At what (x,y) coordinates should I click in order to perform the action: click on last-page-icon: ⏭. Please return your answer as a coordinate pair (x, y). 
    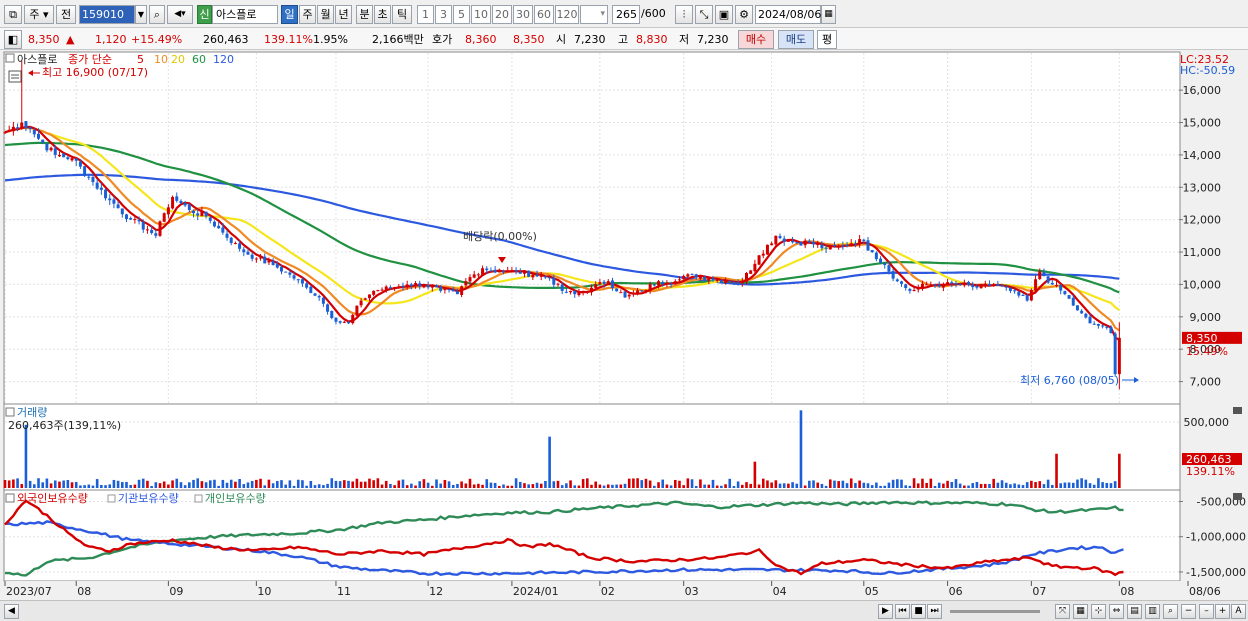
    Looking at the image, I should click on (934, 611).